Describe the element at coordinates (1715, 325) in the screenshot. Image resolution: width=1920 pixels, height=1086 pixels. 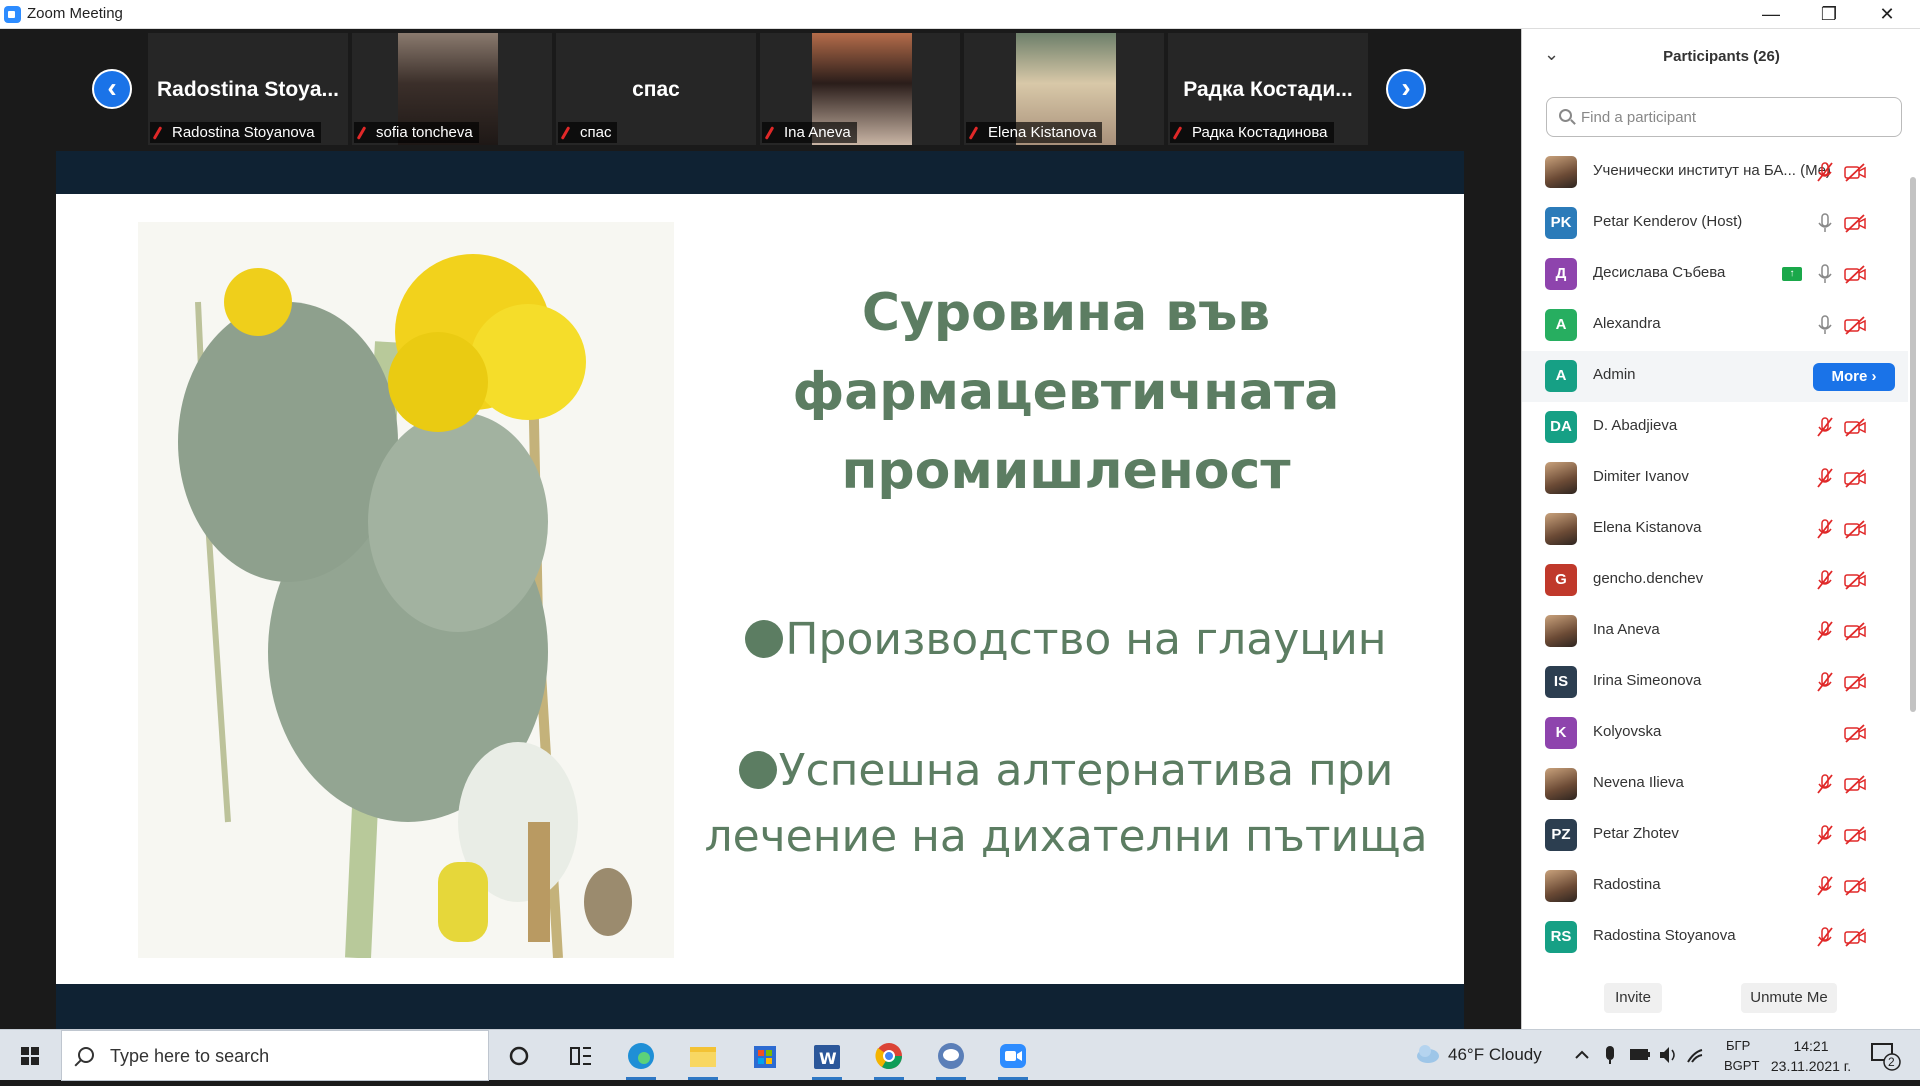
I see `participant-row: A Alexandra` at that location.